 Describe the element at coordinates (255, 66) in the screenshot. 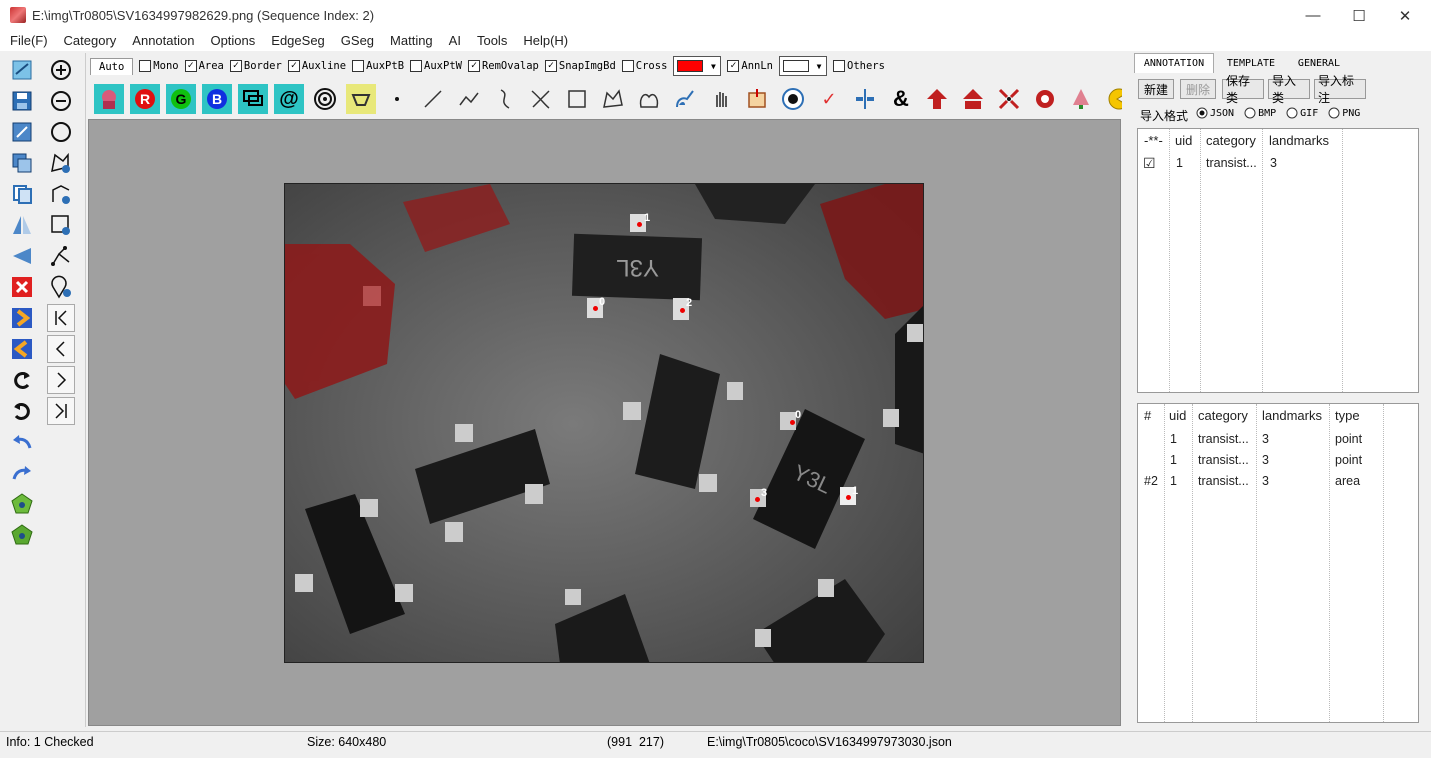

I see `border-checkbox: ✓ Border` at that location.